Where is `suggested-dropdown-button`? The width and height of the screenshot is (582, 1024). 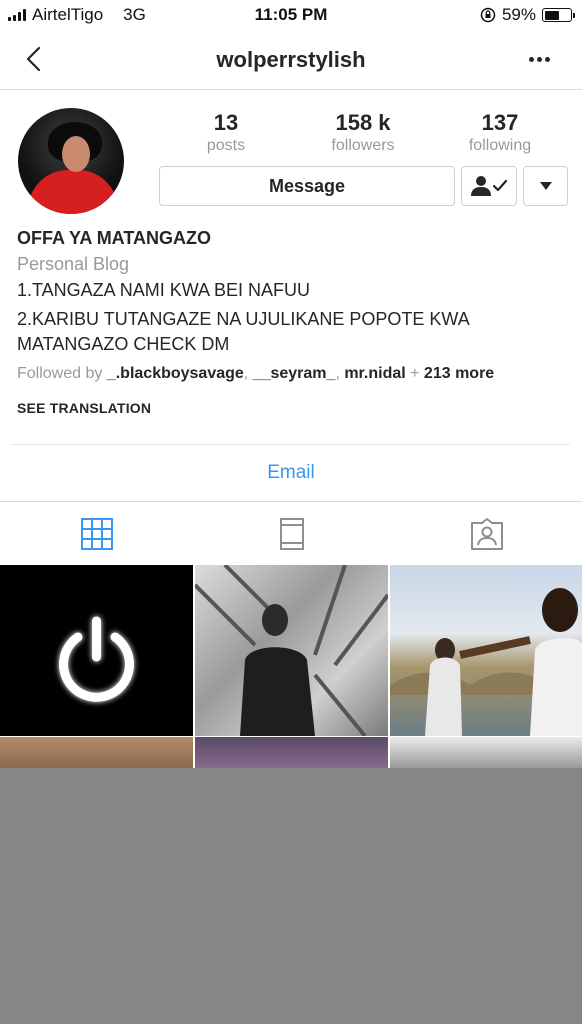 suggested-dropdown-button is located at coordinates (545, 186).